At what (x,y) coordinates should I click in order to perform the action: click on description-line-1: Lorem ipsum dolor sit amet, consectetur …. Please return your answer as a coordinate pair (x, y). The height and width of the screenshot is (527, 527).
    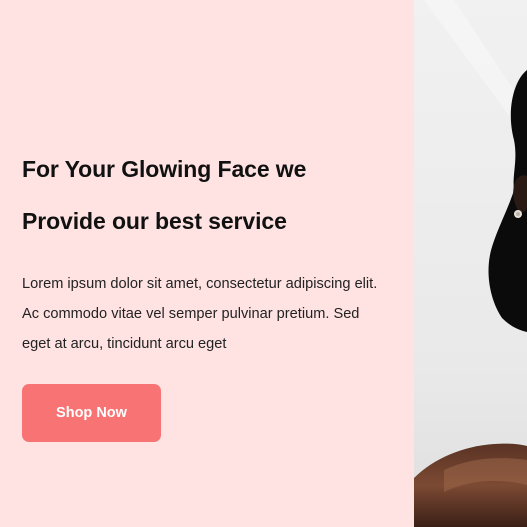
    Looking at the image, I should click on (200, 284).